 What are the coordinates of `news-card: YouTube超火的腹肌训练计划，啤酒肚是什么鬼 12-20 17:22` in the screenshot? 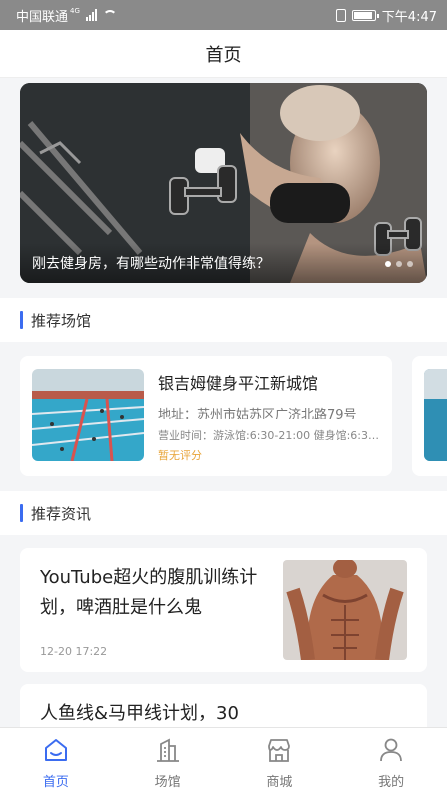 It's located at (223, 610).